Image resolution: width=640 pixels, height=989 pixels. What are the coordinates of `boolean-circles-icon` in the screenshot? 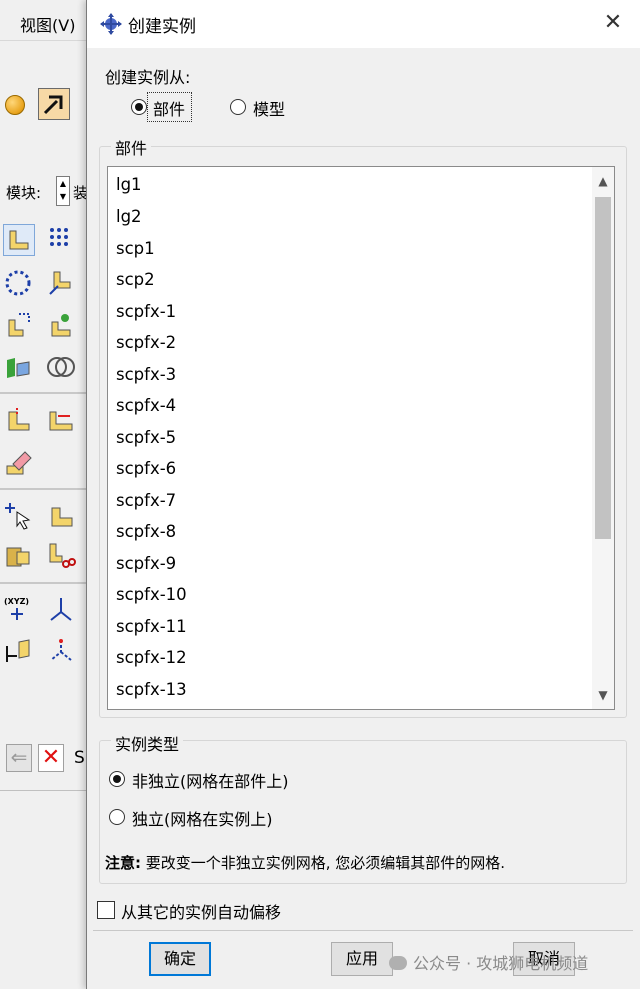 It's located at (62, 368).